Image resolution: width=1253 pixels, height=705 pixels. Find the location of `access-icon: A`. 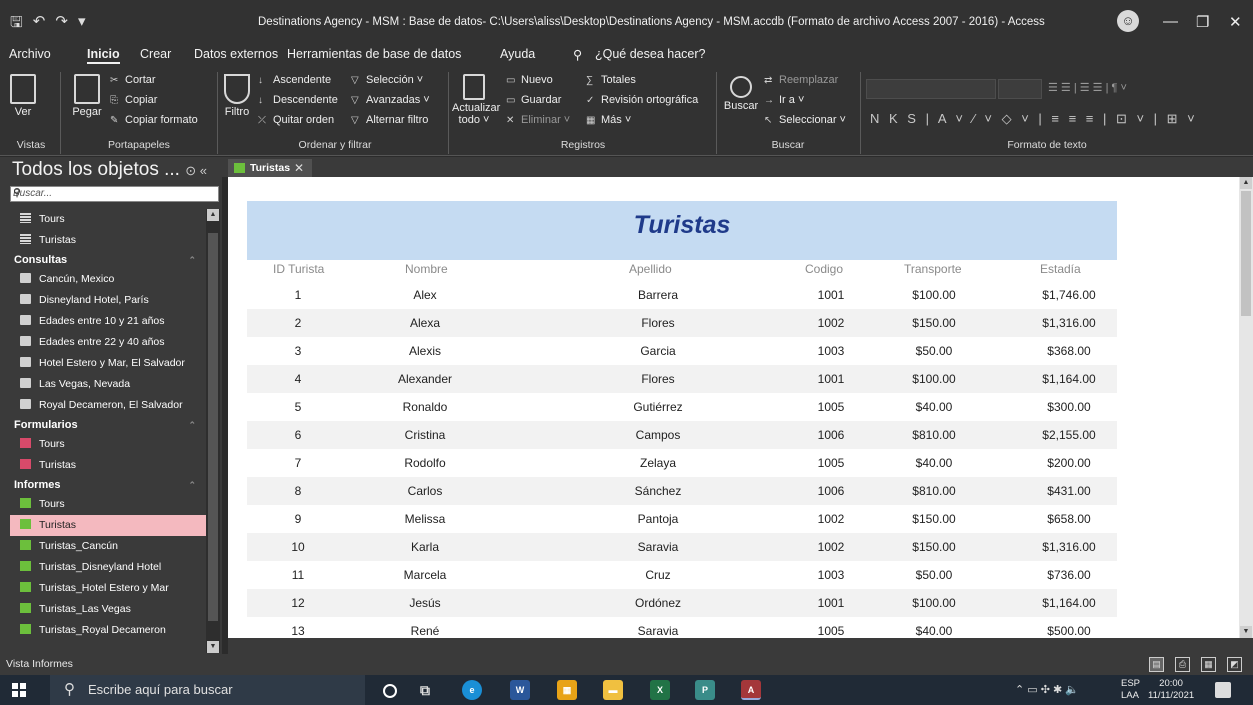

access-icon: A is located at coordinates (751, 690).